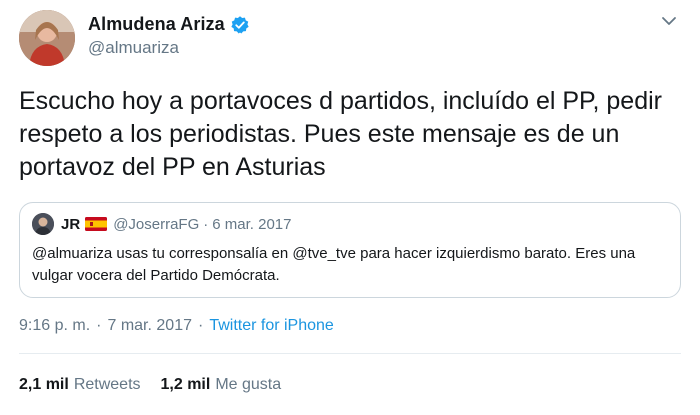  Describe the element at coordinates (185, 384) in the screenshot. I see `likes-count: 1,2 mil` at that location.